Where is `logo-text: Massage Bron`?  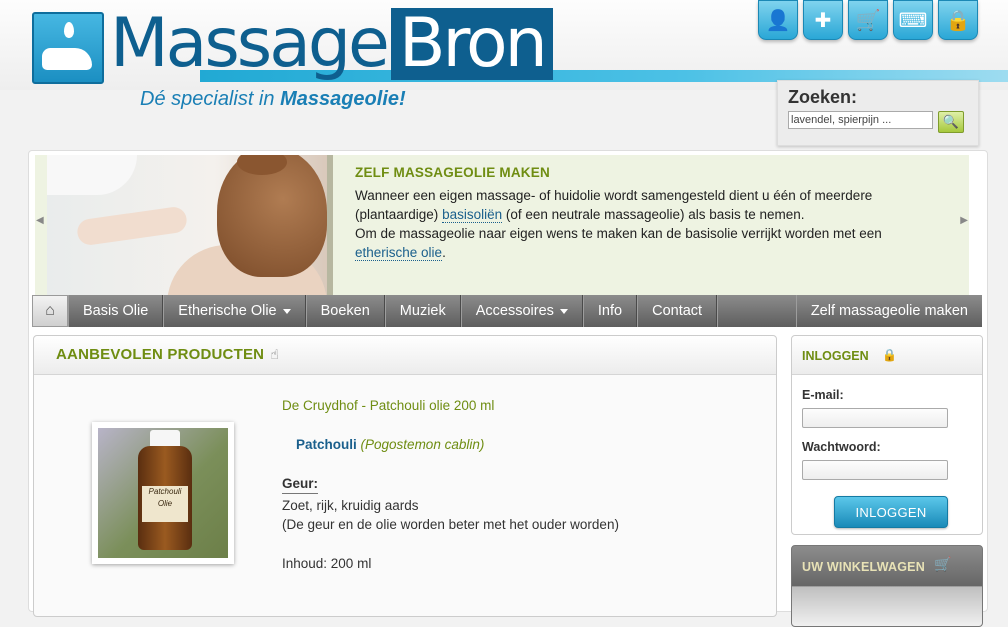
logo-text: Massage Bron is located at coordinates (331, 43).